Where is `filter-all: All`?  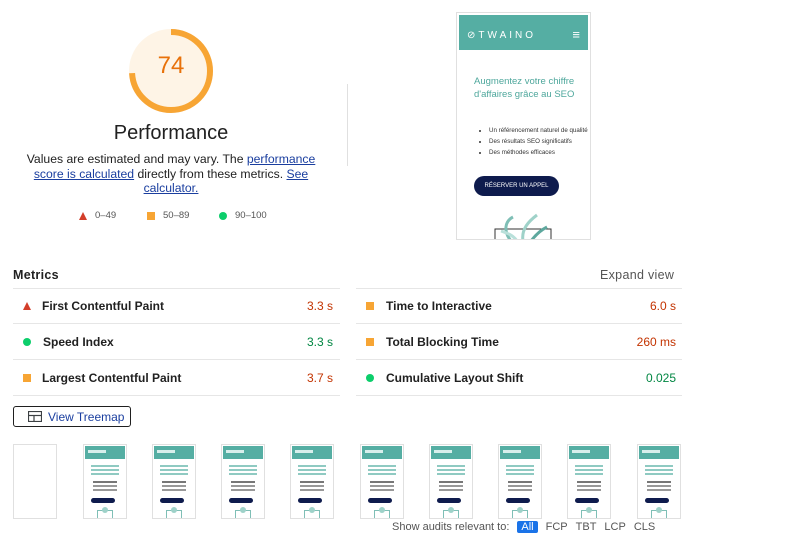 filter-all: All is located at coordinates (527, 527).